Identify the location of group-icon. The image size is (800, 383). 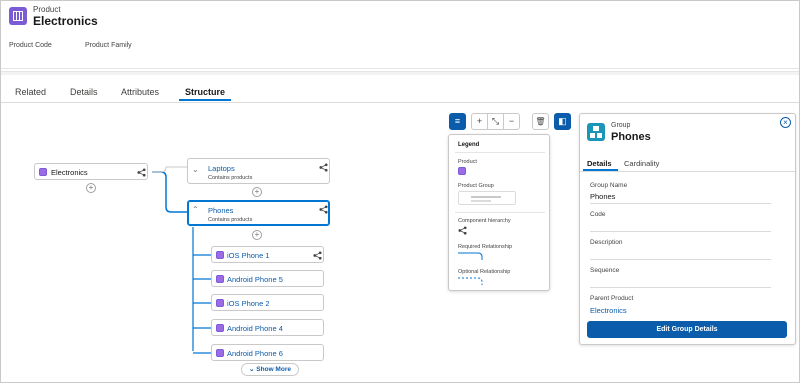
(596, 132).